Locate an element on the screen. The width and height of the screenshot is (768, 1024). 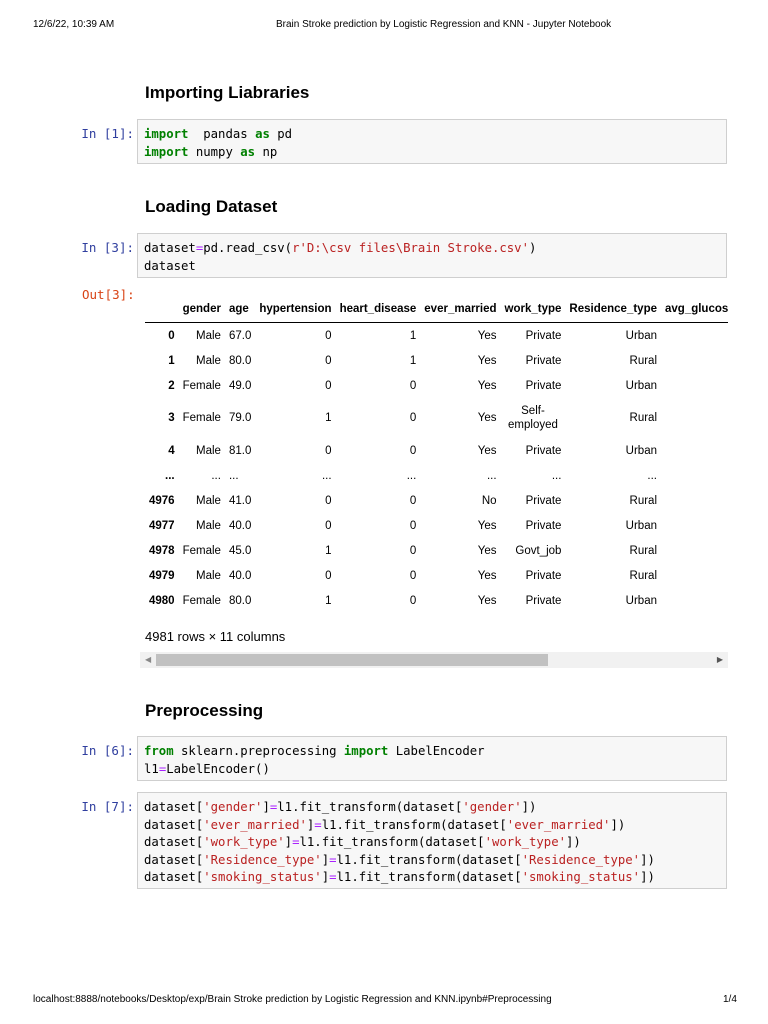
column-header is located at coordinates (162, 309).